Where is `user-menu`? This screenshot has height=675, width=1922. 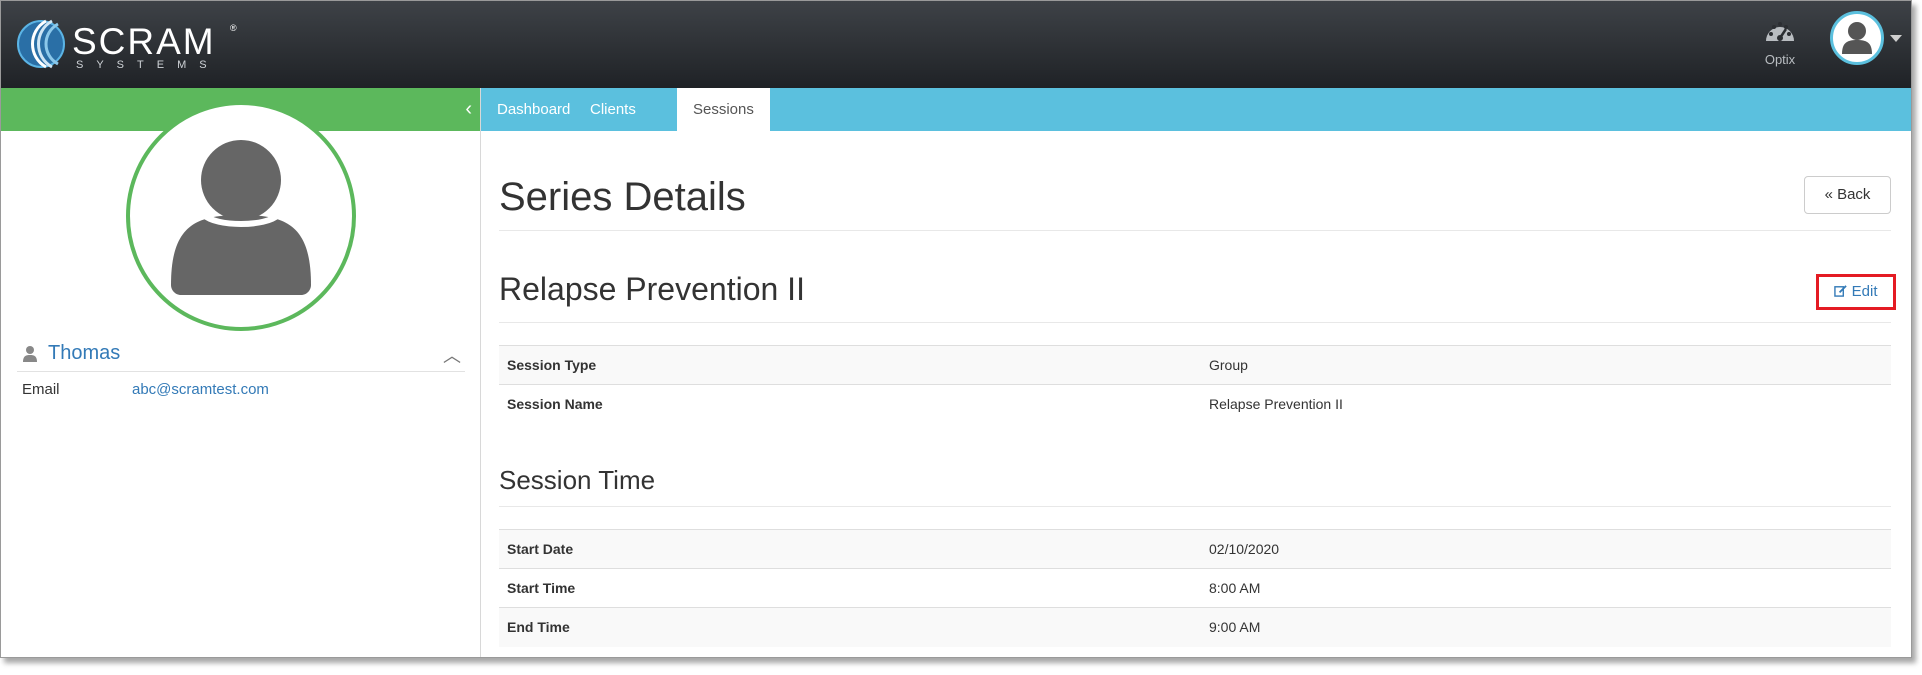
user-menu is located at coordinates (1866, 39).